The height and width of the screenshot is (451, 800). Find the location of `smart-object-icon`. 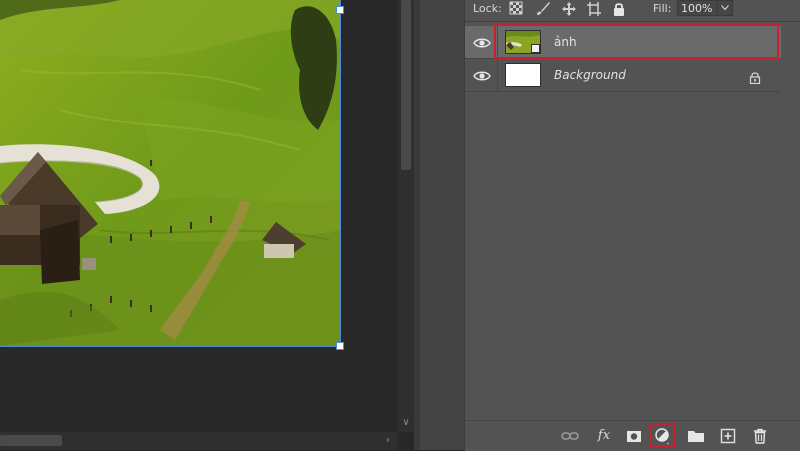

smart-object-icon is located at coordinates (535, 48).